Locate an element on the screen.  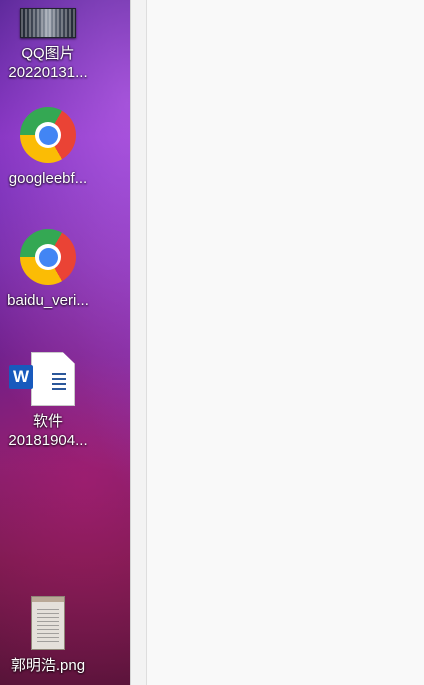
desktop-icon-png-image: 郭明浩.png is located at coordinates (48, 635).